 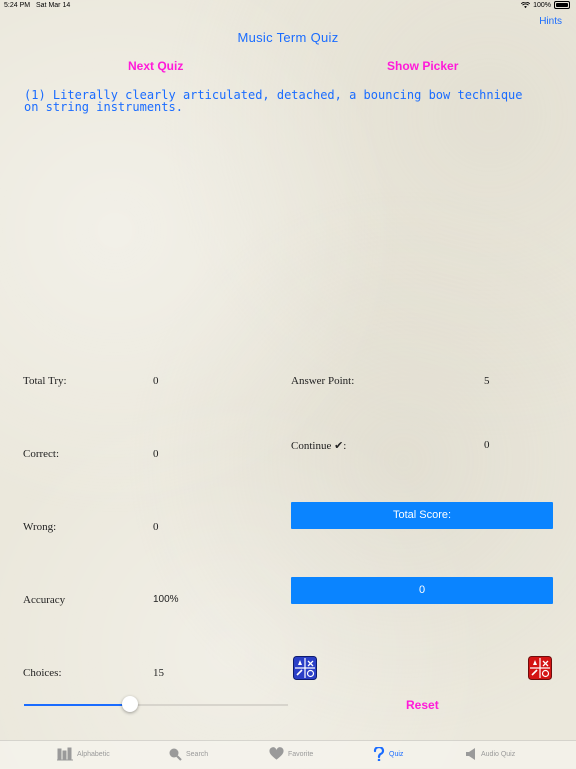 I want to click on accuracy-value: 100%, so click(x=166, y=599).